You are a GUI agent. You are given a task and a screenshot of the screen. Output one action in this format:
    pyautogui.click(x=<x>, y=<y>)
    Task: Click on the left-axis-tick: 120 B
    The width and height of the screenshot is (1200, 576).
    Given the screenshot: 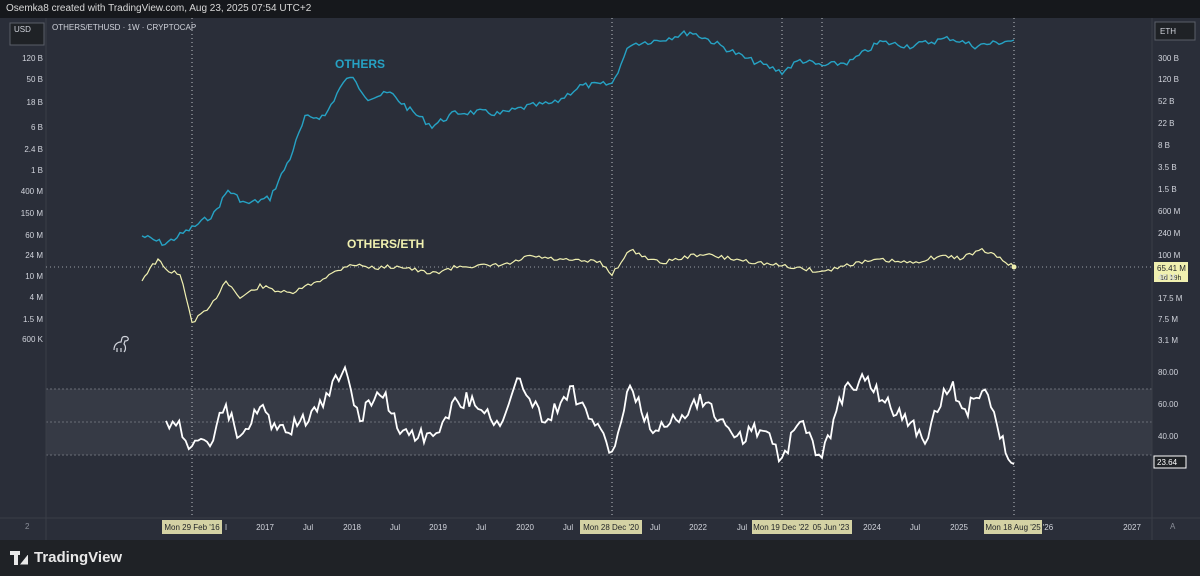 What is the action you would take?
    pyautogui.click(x=32, y=58)
    